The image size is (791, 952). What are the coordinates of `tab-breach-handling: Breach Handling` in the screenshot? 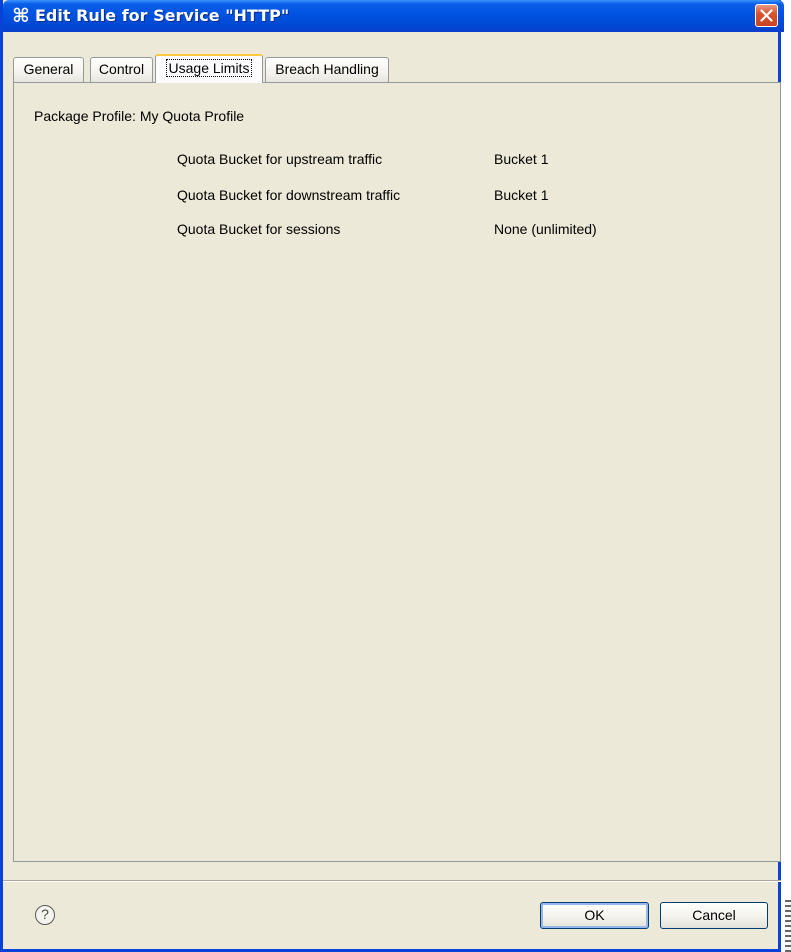 It's located at (327, 69).